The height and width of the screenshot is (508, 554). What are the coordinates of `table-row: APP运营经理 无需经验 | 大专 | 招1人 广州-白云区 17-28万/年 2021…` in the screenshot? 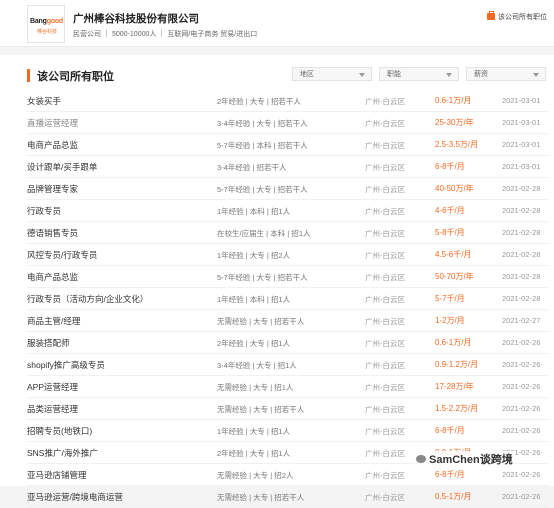 It's located at (288, 387).